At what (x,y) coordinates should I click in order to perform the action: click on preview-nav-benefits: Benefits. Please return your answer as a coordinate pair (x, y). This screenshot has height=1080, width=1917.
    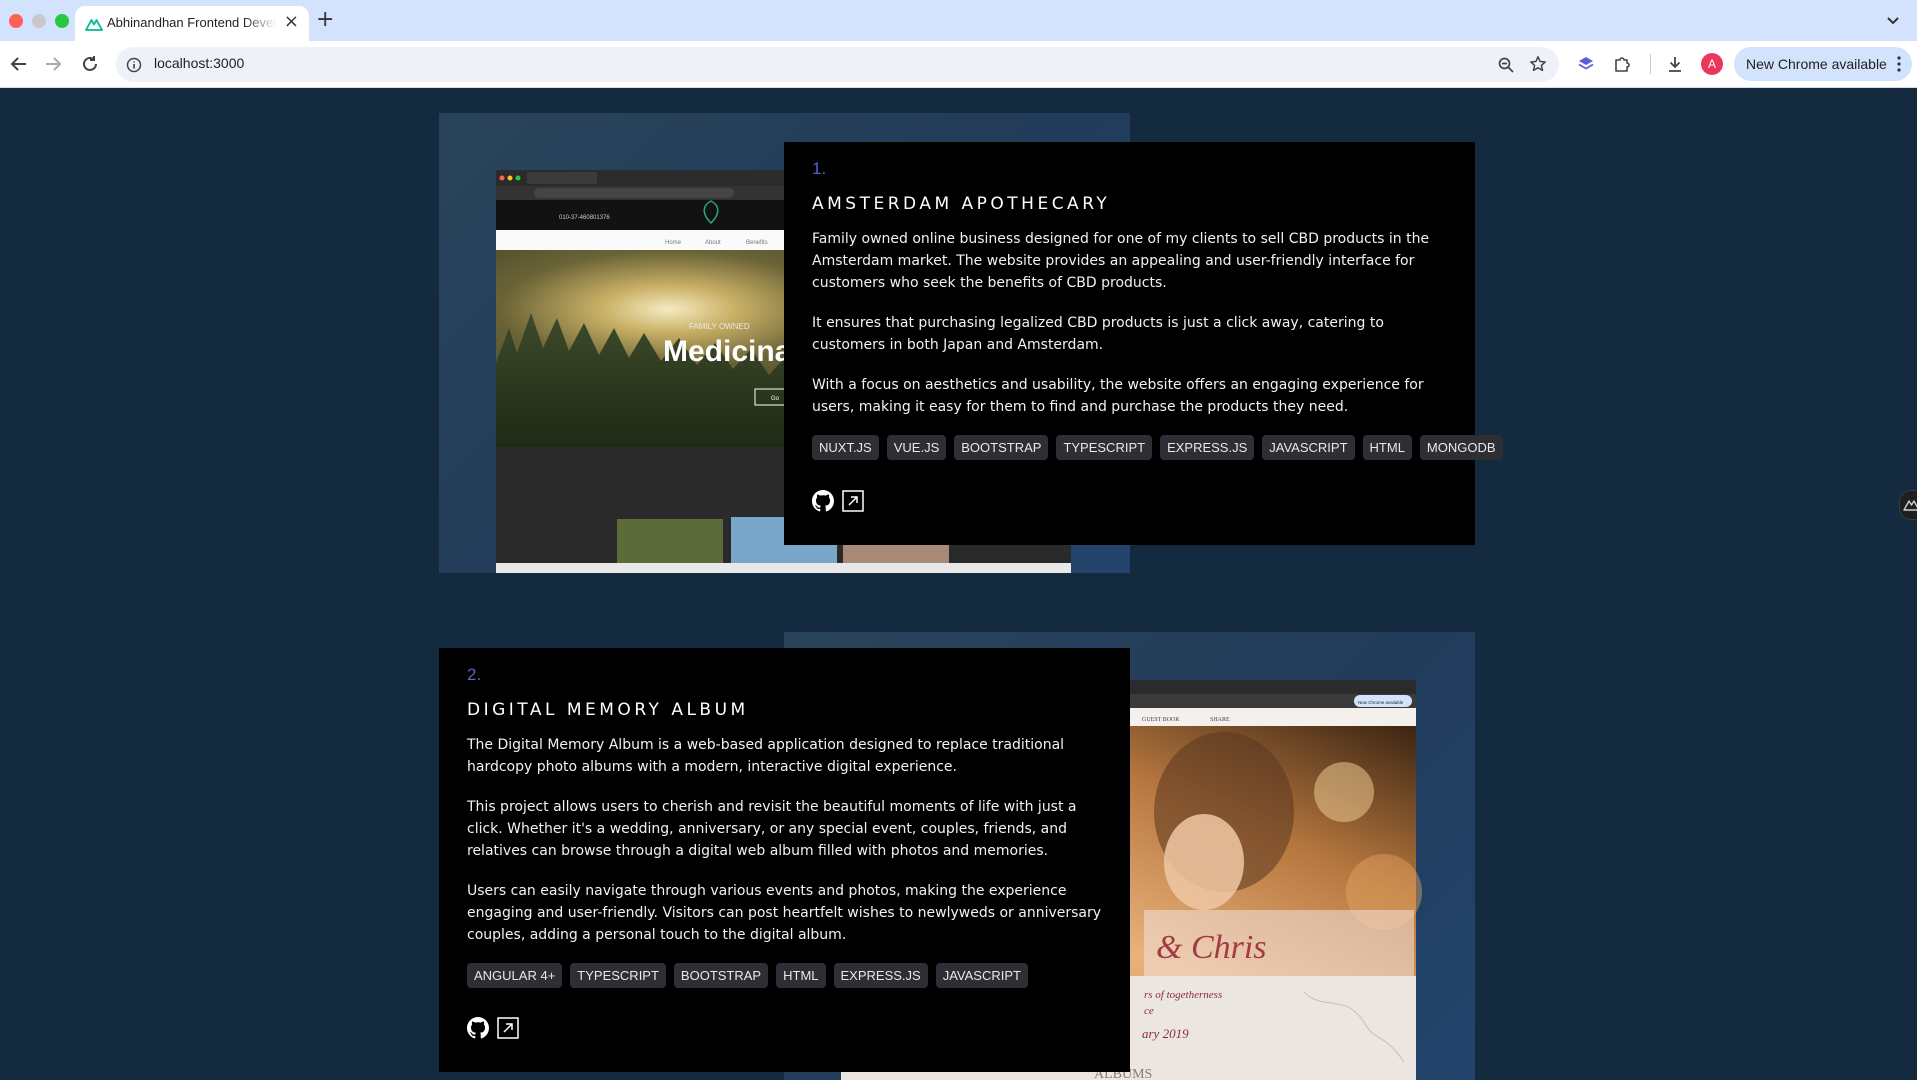
    Looking at the image, I should click on (757, 243).